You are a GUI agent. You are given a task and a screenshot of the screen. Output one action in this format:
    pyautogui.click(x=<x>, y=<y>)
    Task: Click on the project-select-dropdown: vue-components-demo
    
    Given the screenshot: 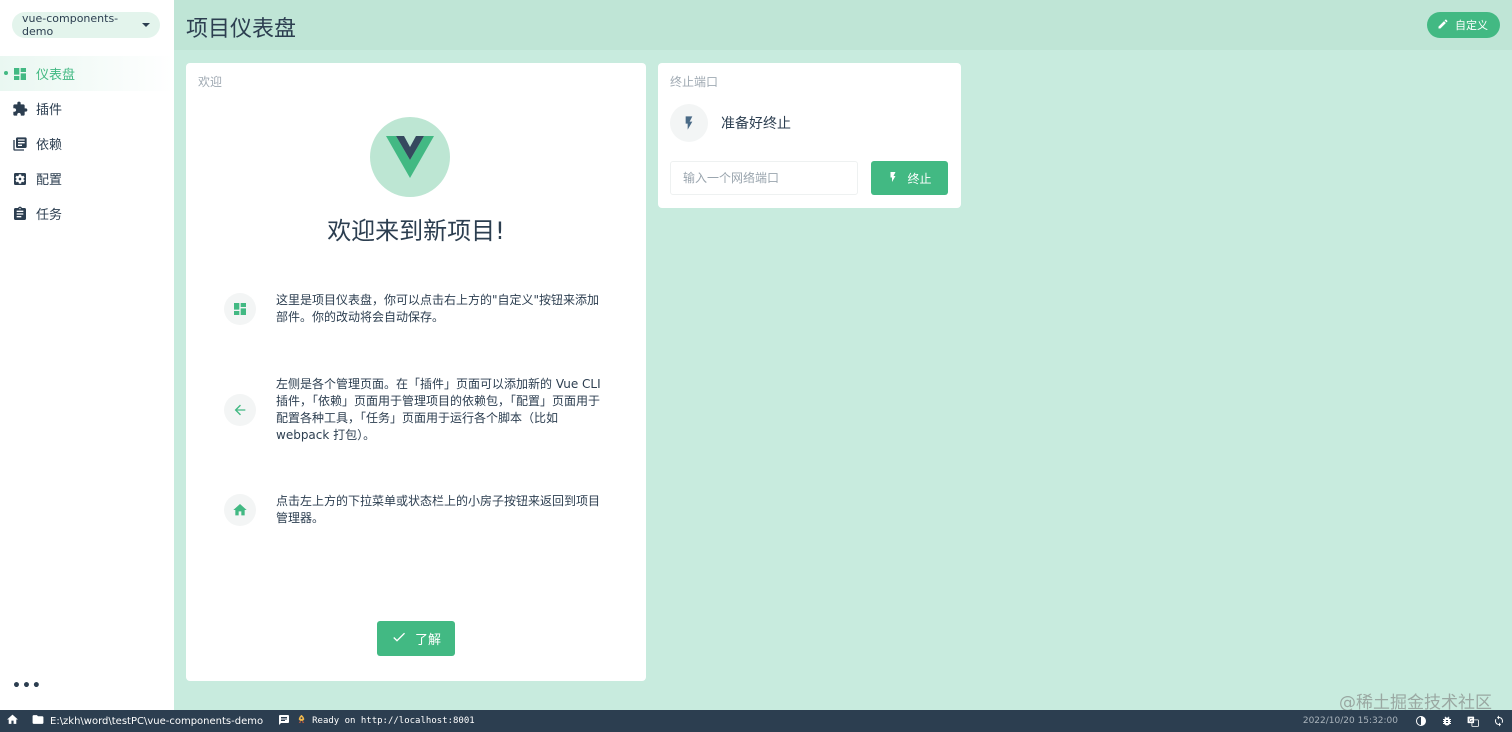 What is the action you would take?
    pyautogui.click(x=86, y=25)
    